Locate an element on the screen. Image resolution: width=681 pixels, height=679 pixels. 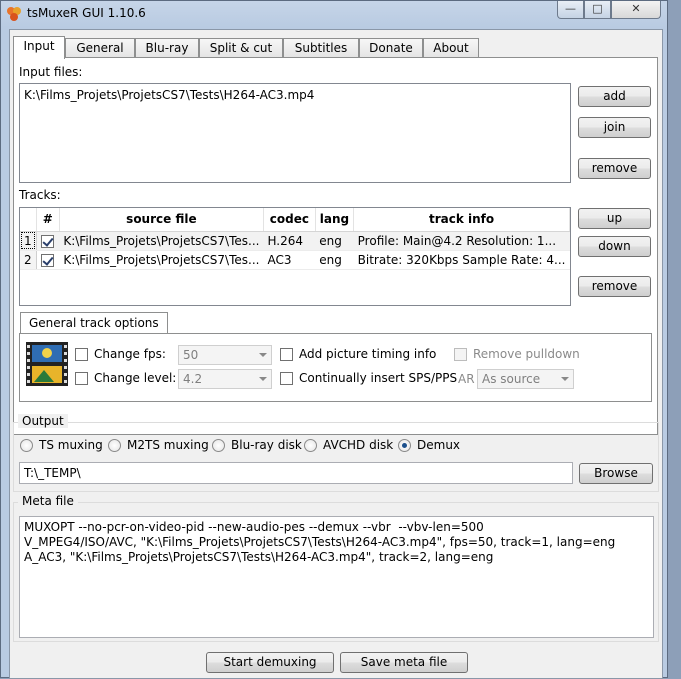
demux-label: Demux is located at coordinates (439, 445).